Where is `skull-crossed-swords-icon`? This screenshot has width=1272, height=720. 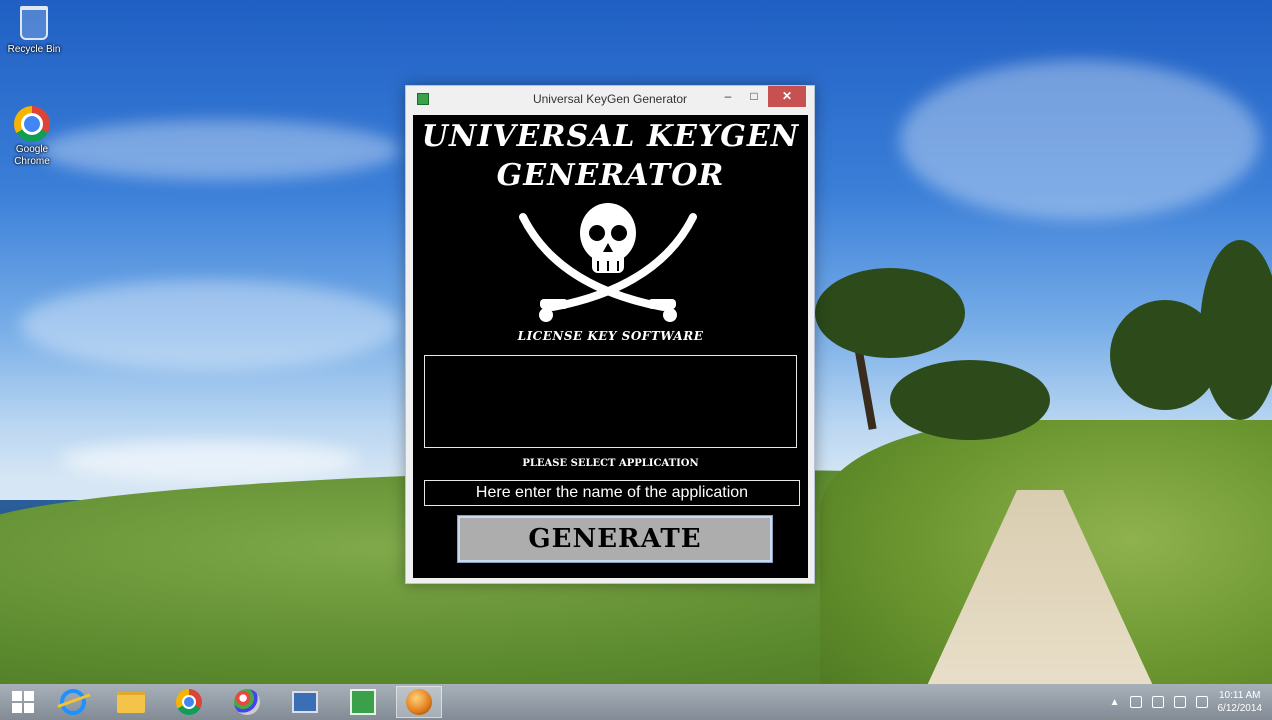
skull-crossed-swords-icon is located at coordinates (608, 262).